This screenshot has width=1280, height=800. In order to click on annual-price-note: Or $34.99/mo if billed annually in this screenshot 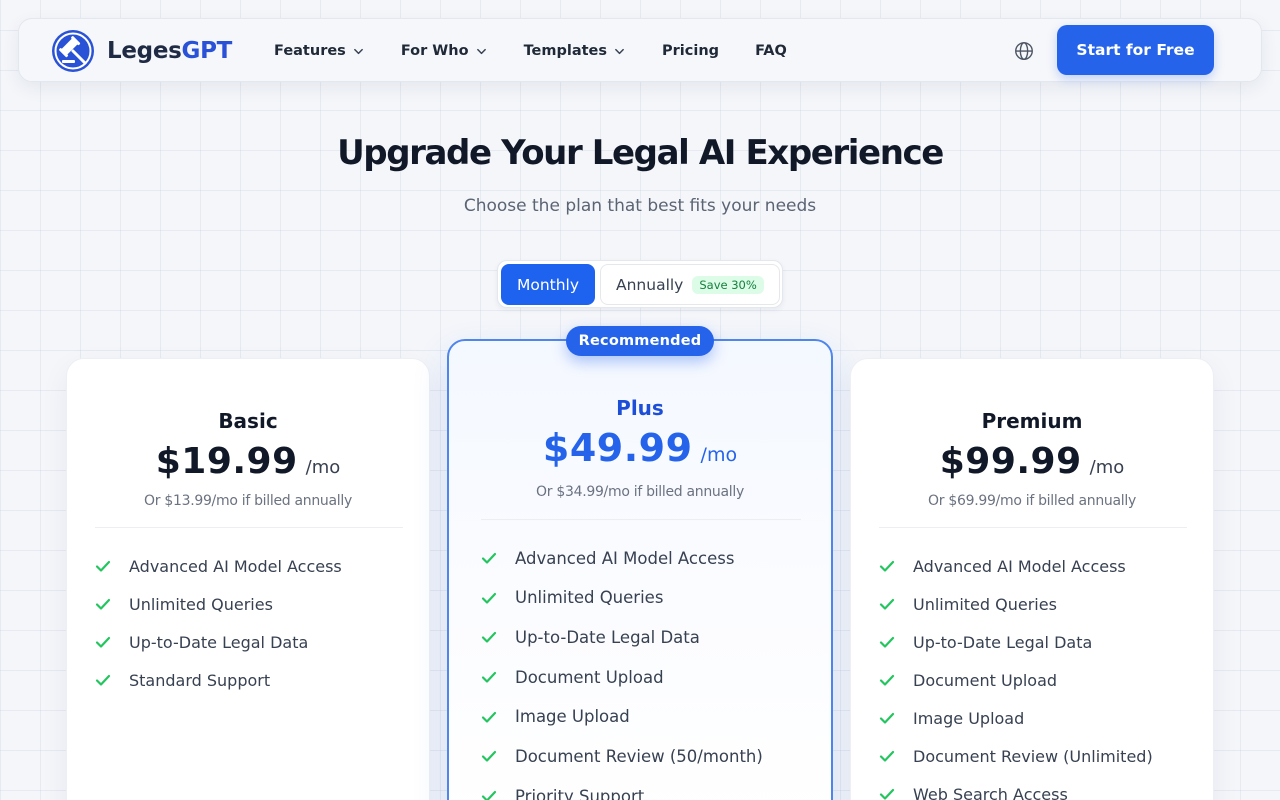, I will do `click(640, 492)`.